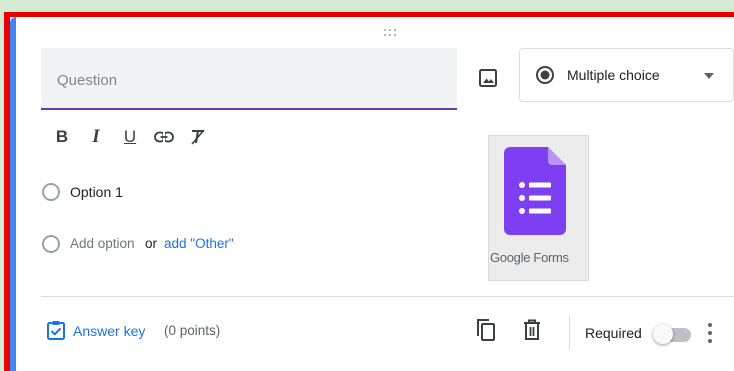 The height and width of the screenshot is (371, 734). I want to click on question-input, so click(247, 80).